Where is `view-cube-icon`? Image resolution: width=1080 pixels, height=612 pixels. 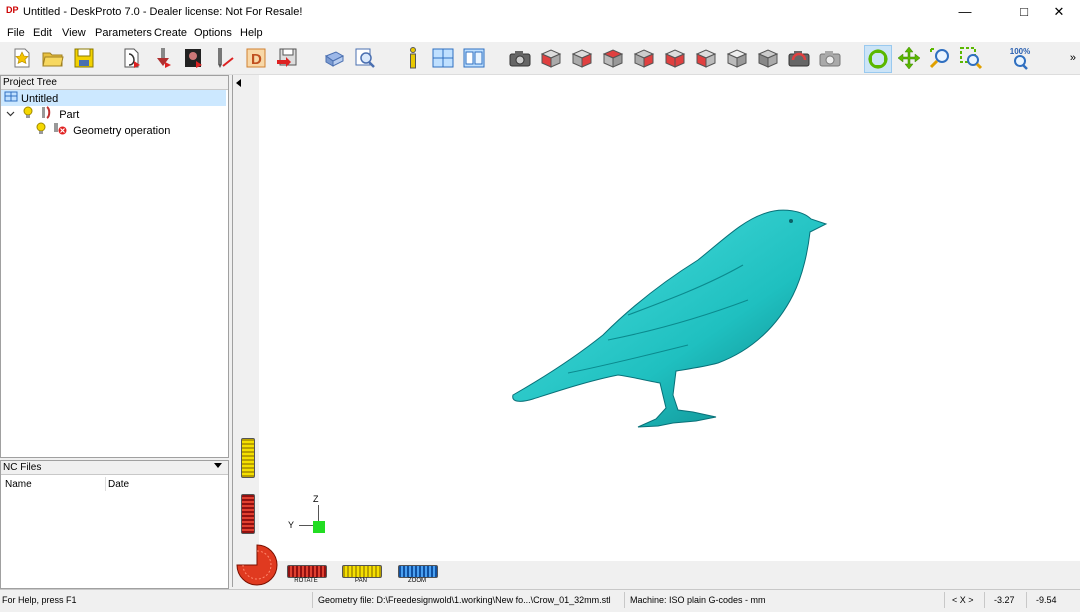
view-cube-icon is located at coordinates (551, 58).